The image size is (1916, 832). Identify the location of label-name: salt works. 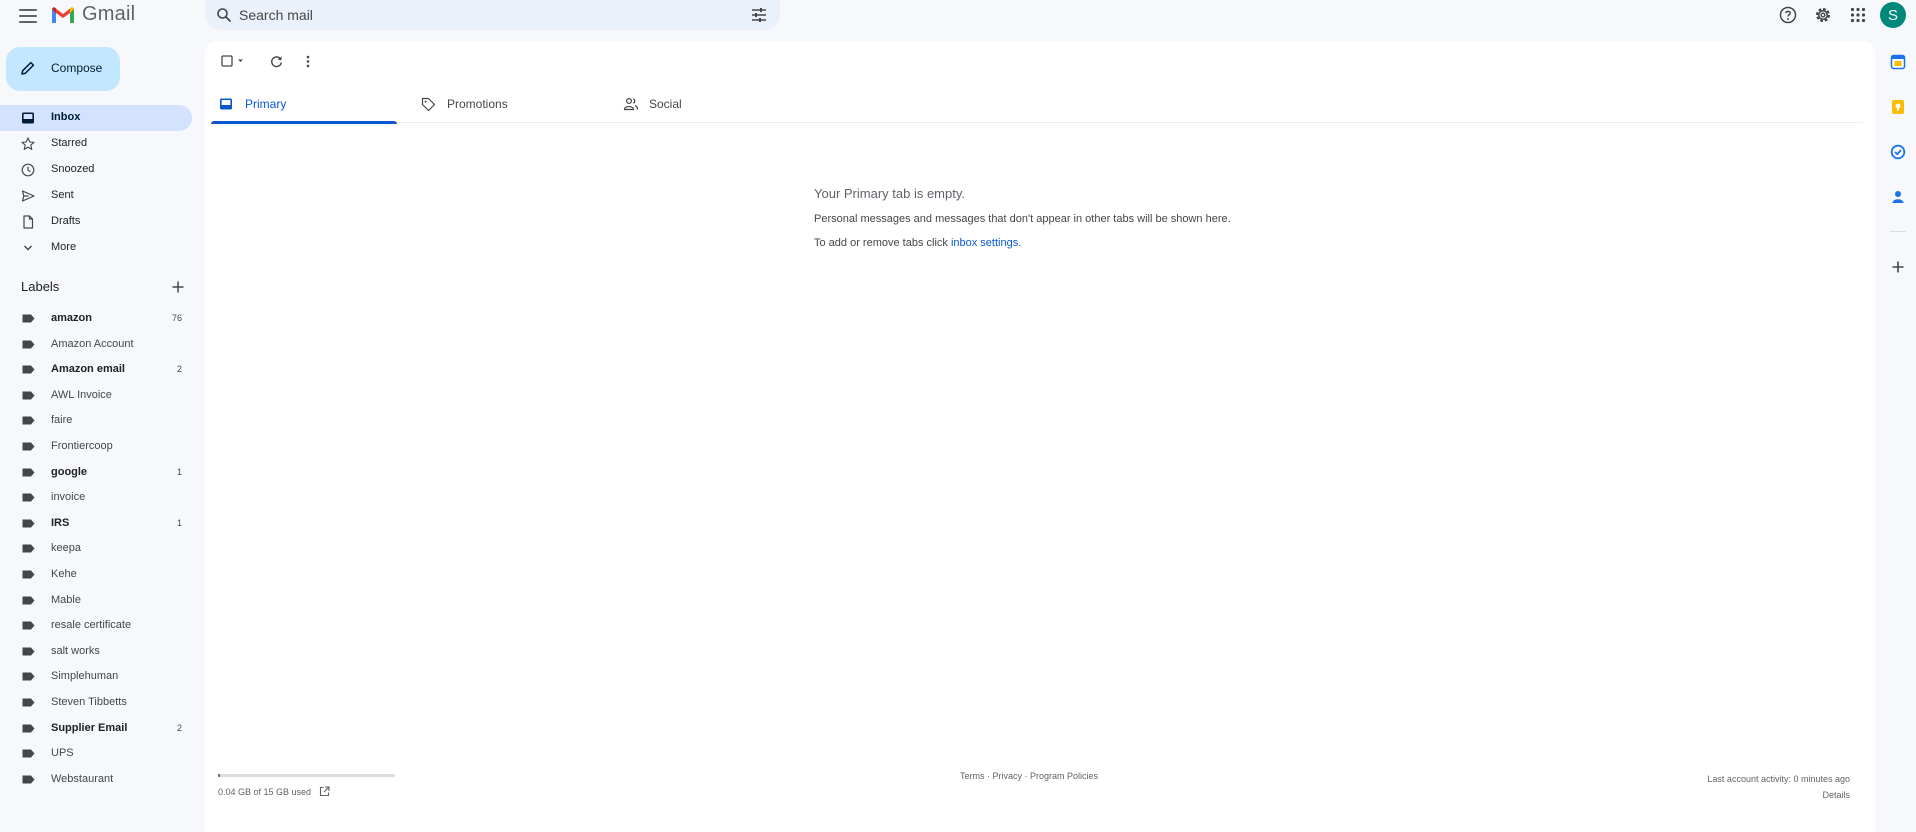
(75, 650).